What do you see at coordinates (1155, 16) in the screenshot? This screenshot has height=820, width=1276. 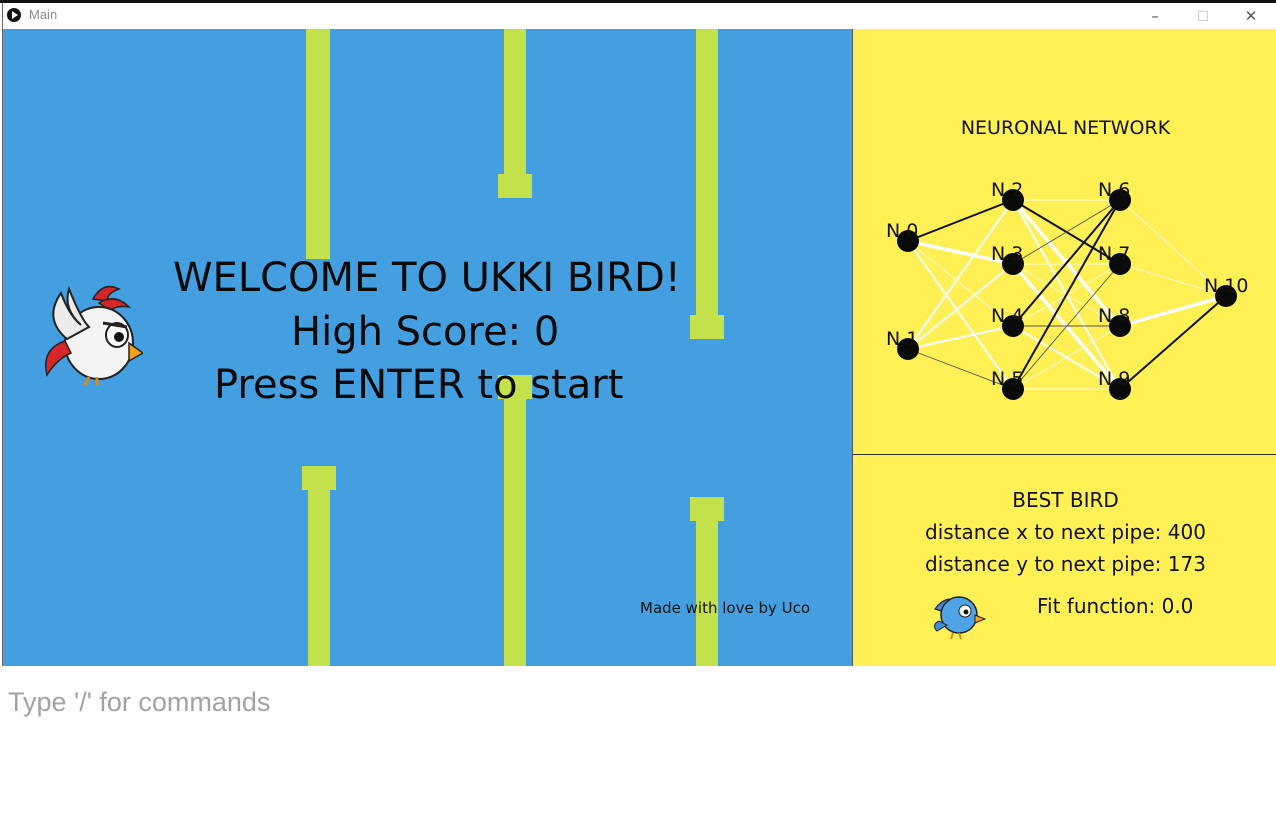 I see `minimize-button: –` at bounding box center [1155, 16].